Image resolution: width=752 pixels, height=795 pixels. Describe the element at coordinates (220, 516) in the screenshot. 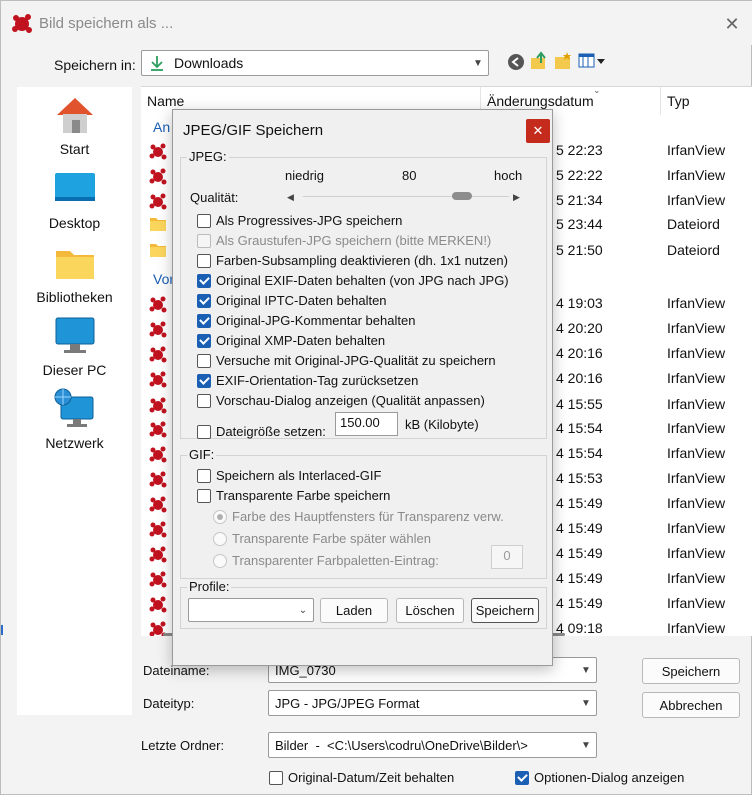

I see `radio-main-window-color` at that location.